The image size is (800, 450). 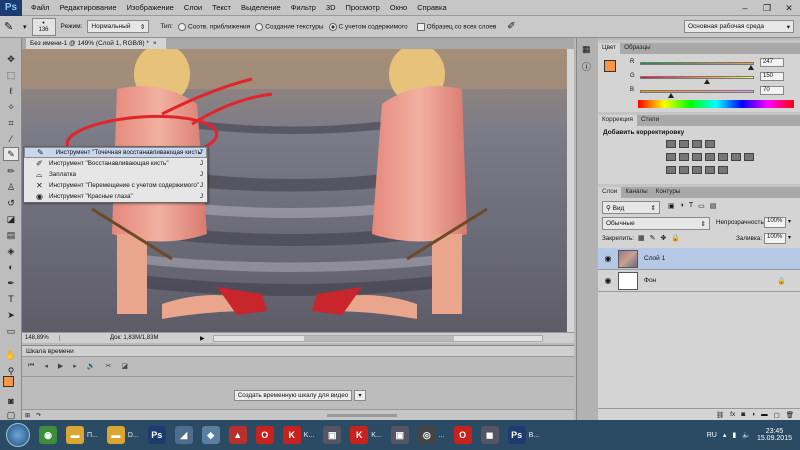 I want to click on tab-styles: Стили, so click(x=650, y=120).